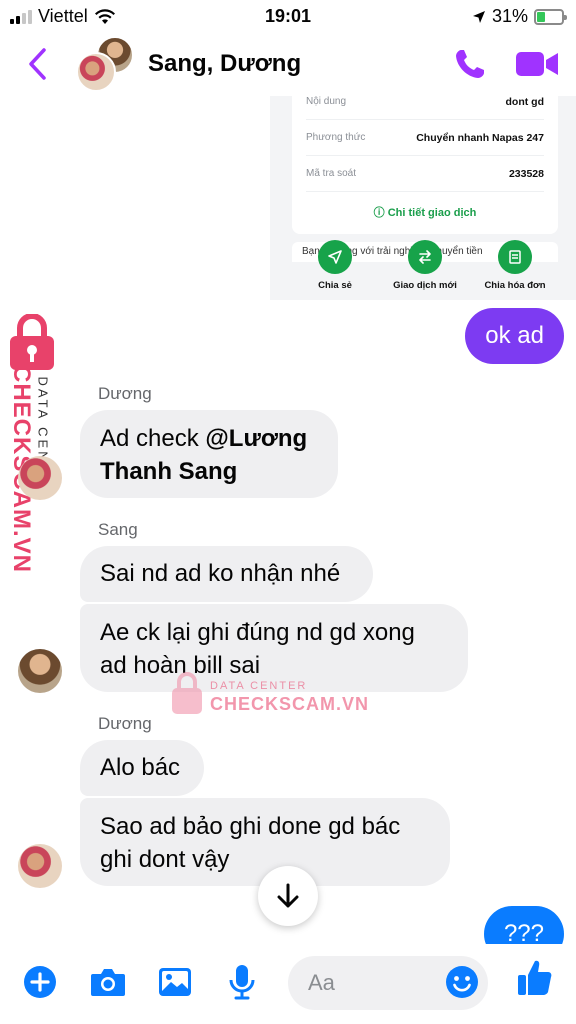  I want to click on receipt-row-label: Mã tra soát, so click(331, 173).